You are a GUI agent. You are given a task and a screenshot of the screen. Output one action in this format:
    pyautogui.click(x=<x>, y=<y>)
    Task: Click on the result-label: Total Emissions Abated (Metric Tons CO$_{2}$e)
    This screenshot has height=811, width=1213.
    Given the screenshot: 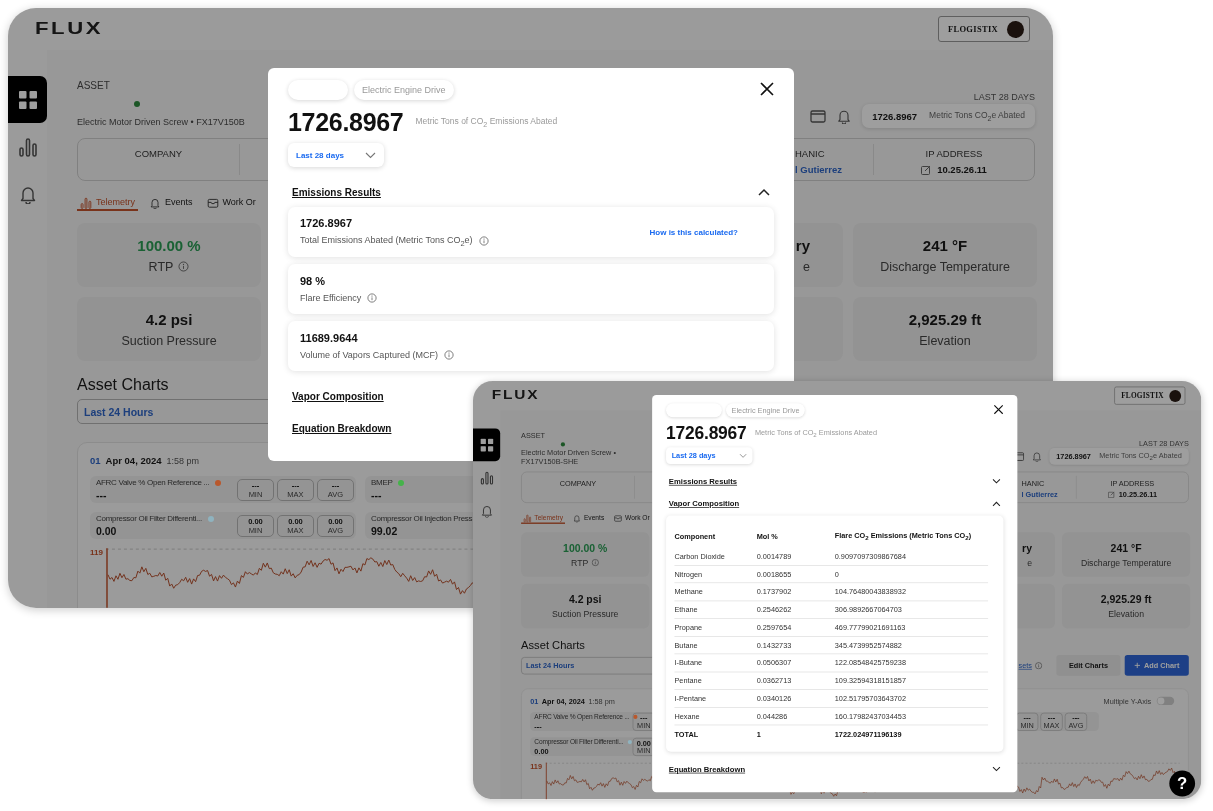 What is the action you would take?
    pyautogui.click(x=386, y=241)
    